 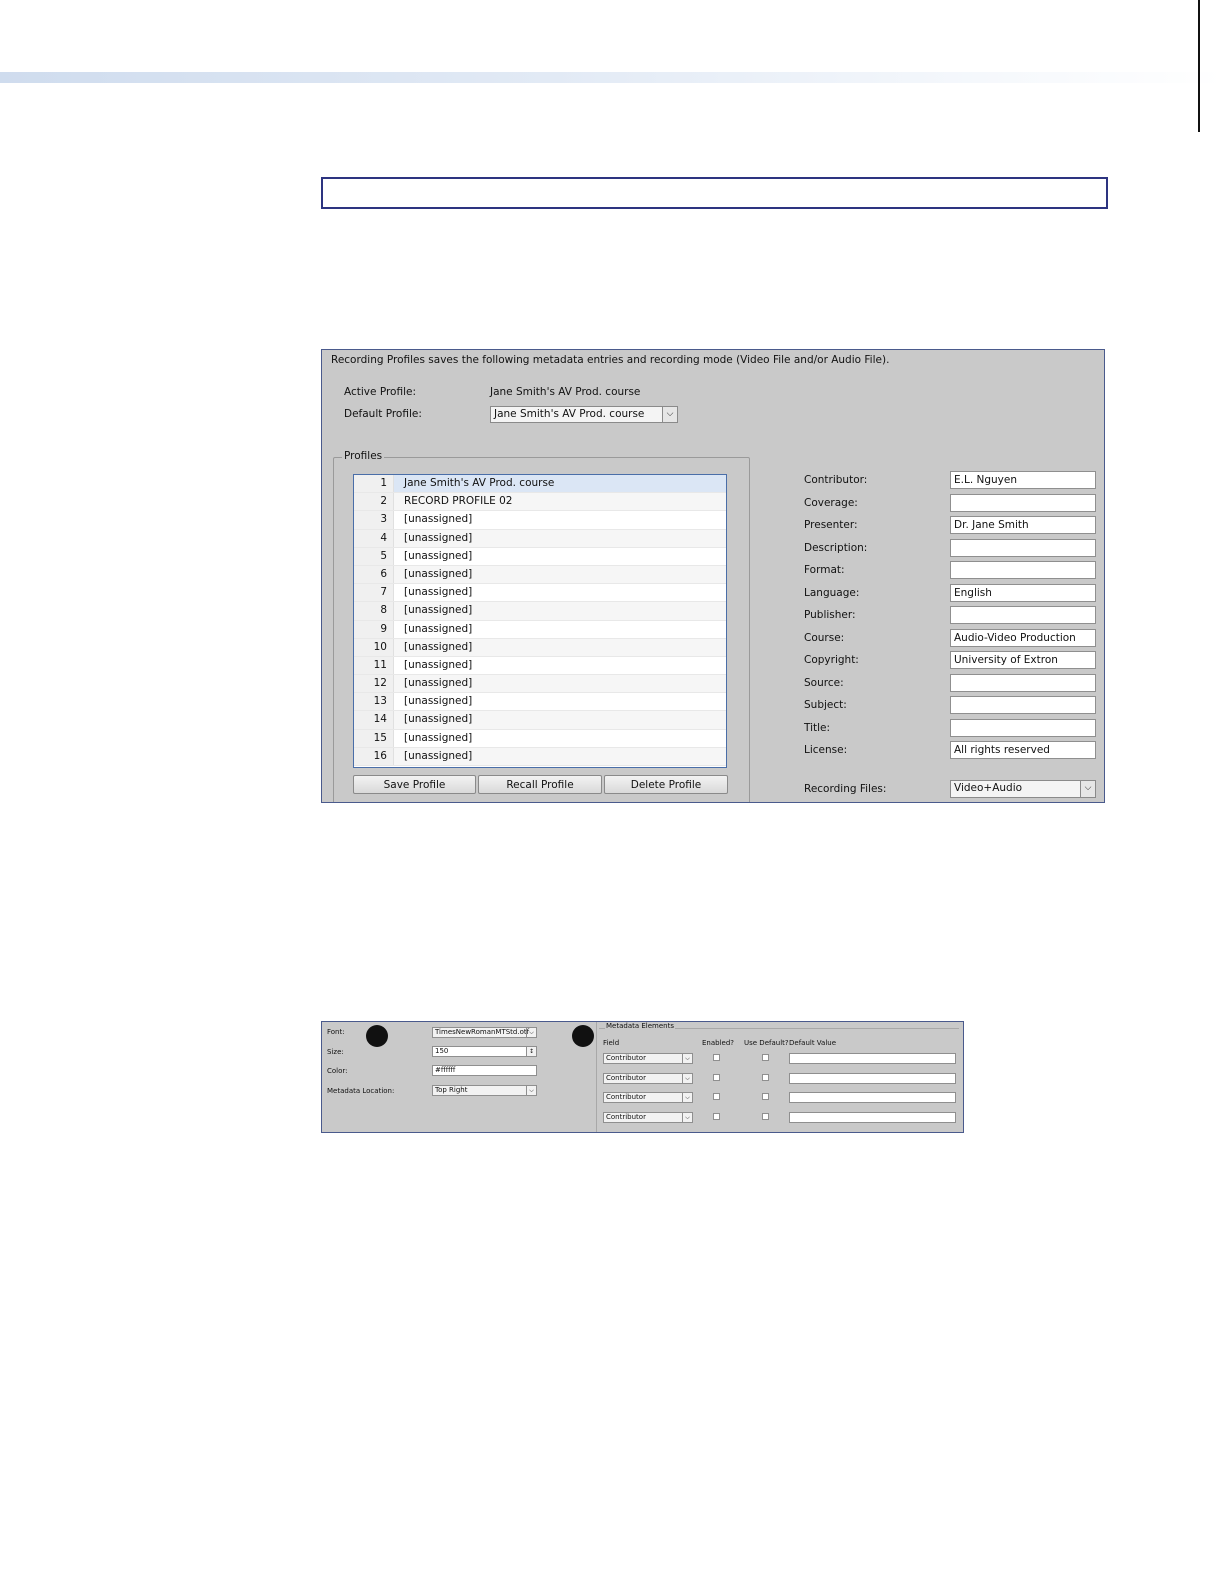 What do you see at coordinates (569, 414) in the screenshot?
I see `default-profile-value: Jane Smith's AV Prod. course` at bounding box center [569, 414].